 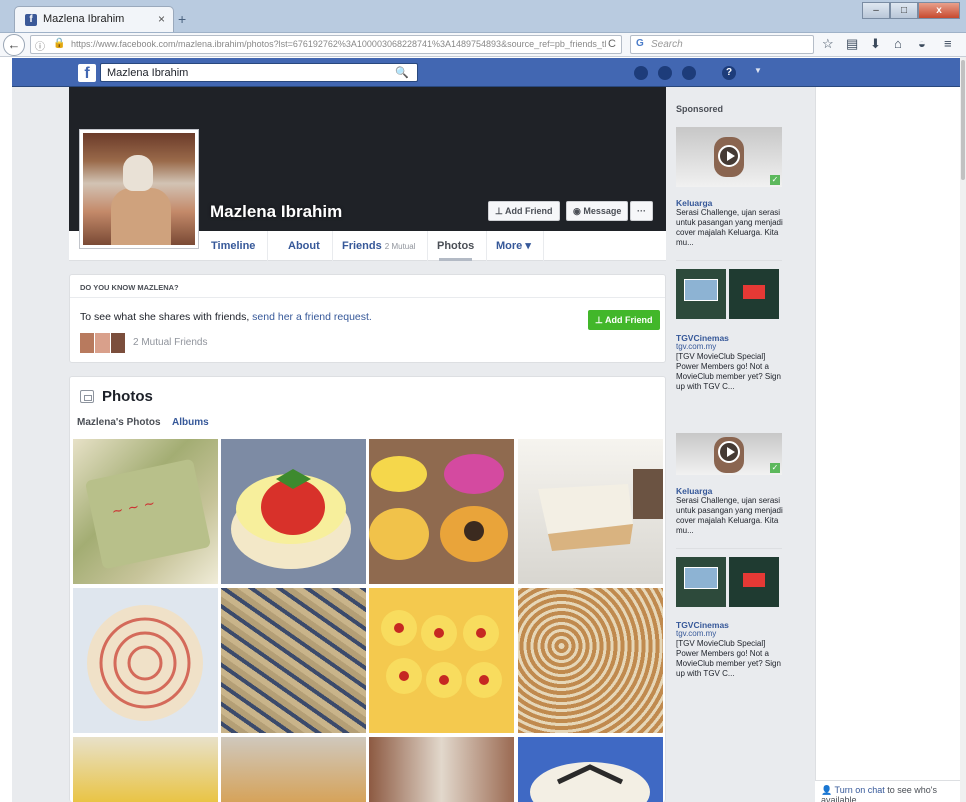 What do you see at coordinates (304, 246) in the screenshot?
I see `tab-about: About` at bounding box center [304, 246].